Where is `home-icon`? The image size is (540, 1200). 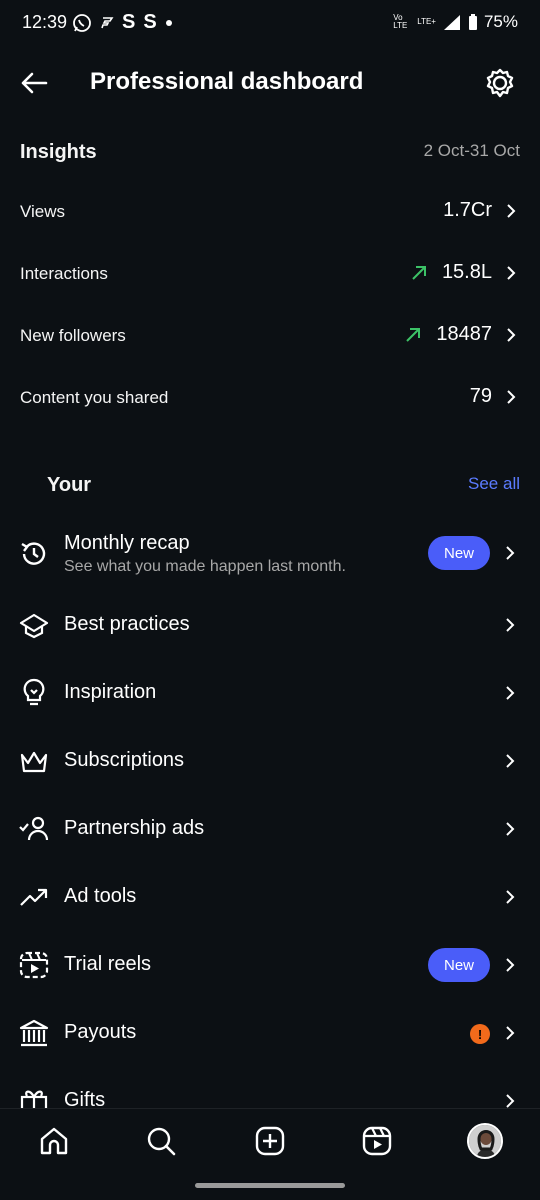 home-icon is located at coordinates (54, 1141).